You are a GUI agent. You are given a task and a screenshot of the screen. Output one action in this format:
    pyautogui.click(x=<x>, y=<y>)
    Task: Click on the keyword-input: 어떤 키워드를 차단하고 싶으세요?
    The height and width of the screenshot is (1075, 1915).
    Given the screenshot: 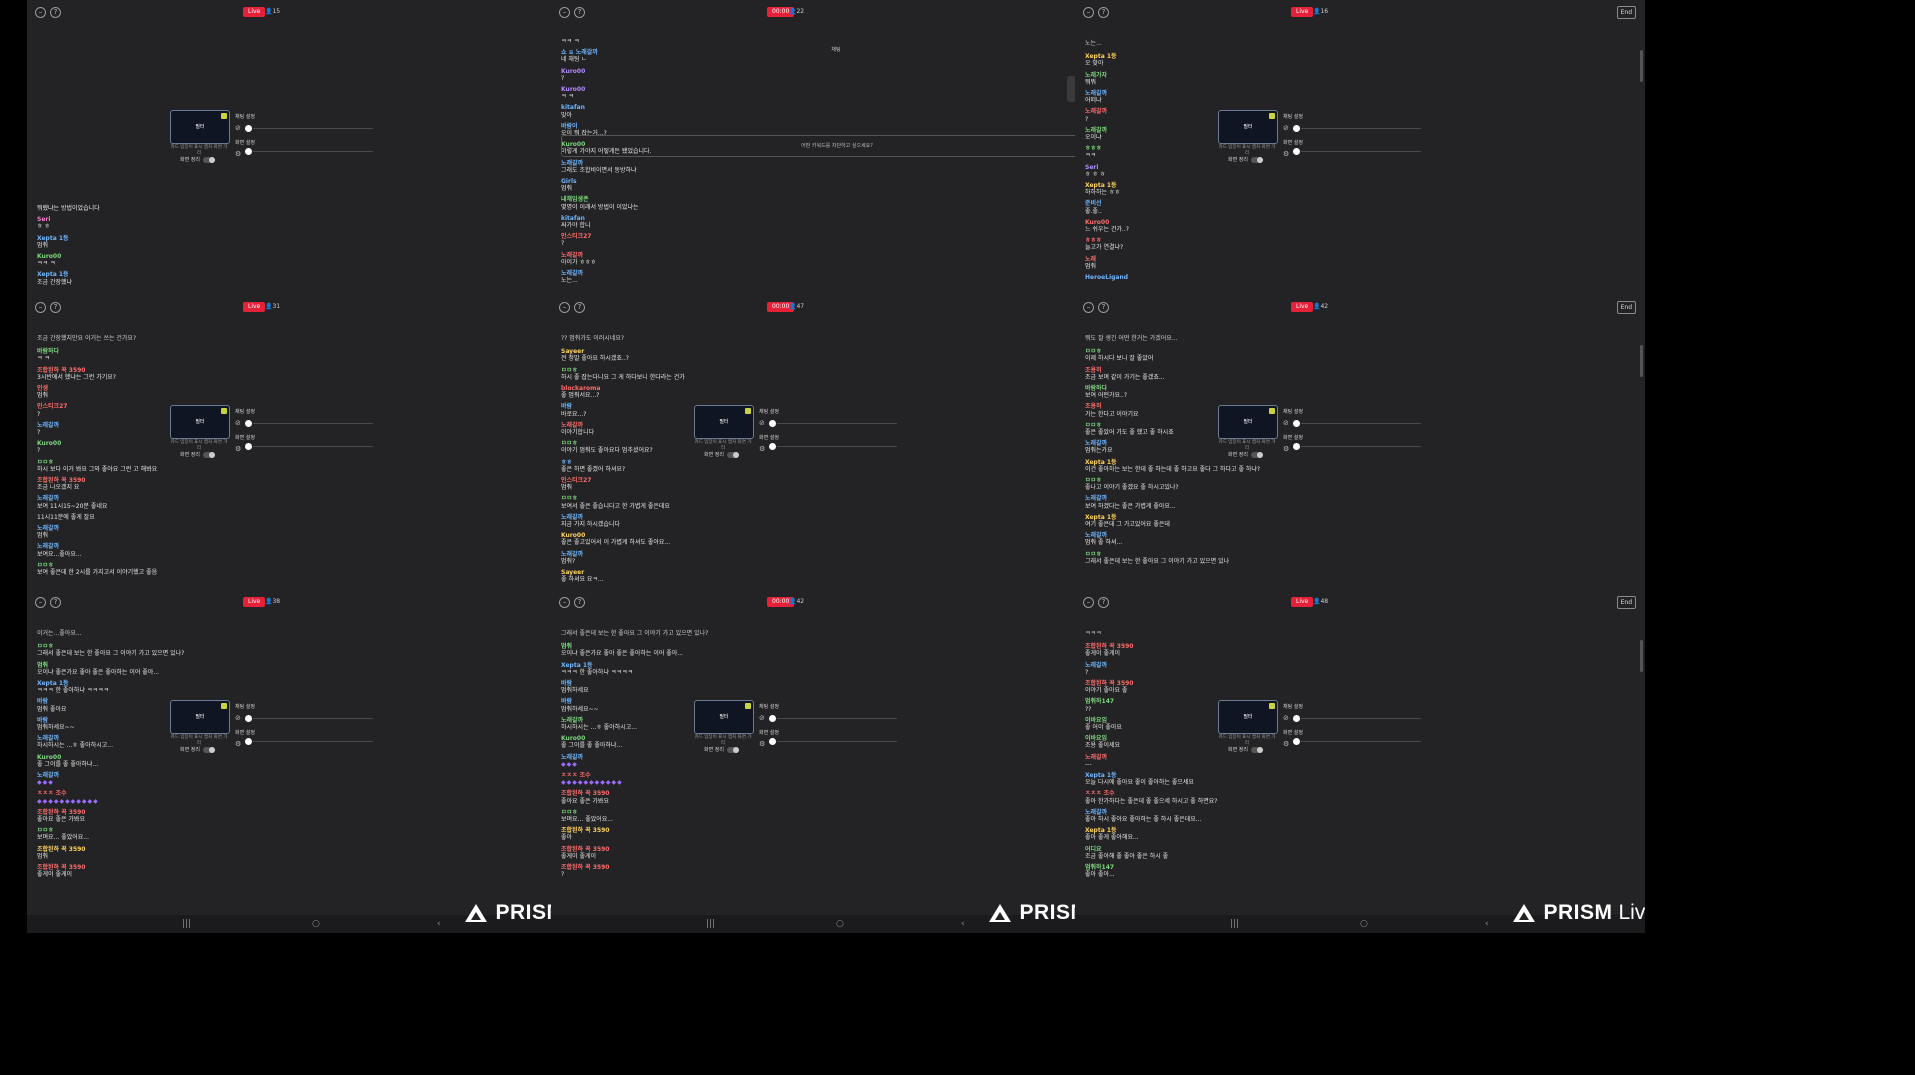 What is the action you would take?
    pyautogui.click(x=837, y=146)
    